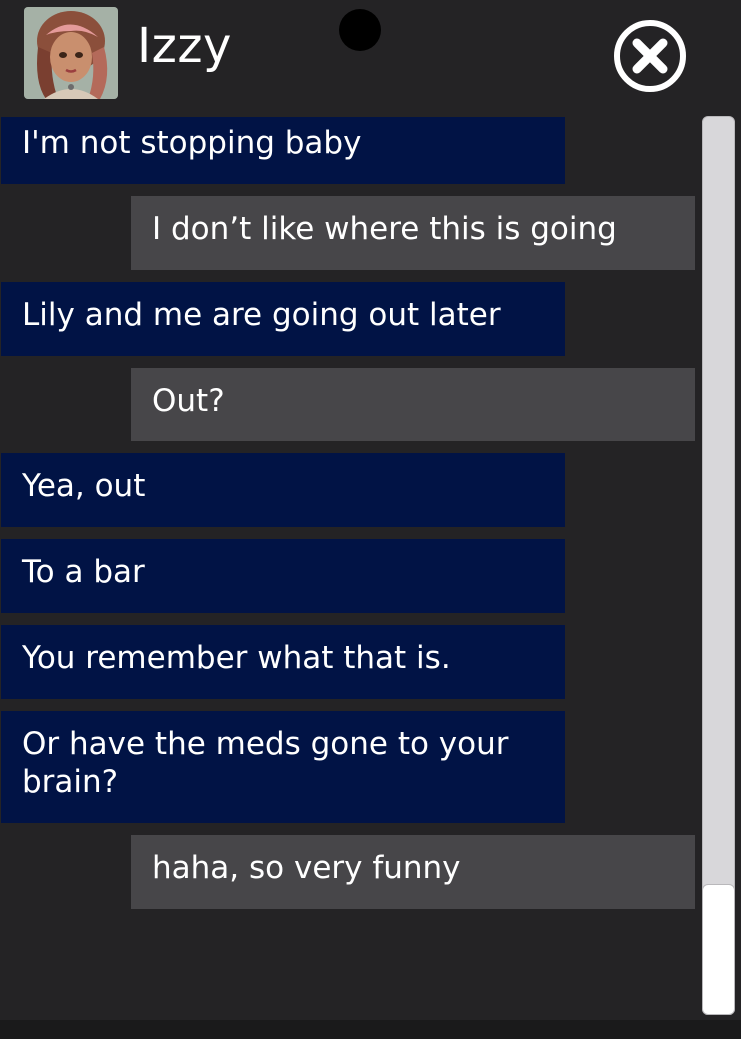  What do you see at coordinates (718, 949) in the screenshot?
I see `scrollbar-thumb` at bounding box center [718, 949].